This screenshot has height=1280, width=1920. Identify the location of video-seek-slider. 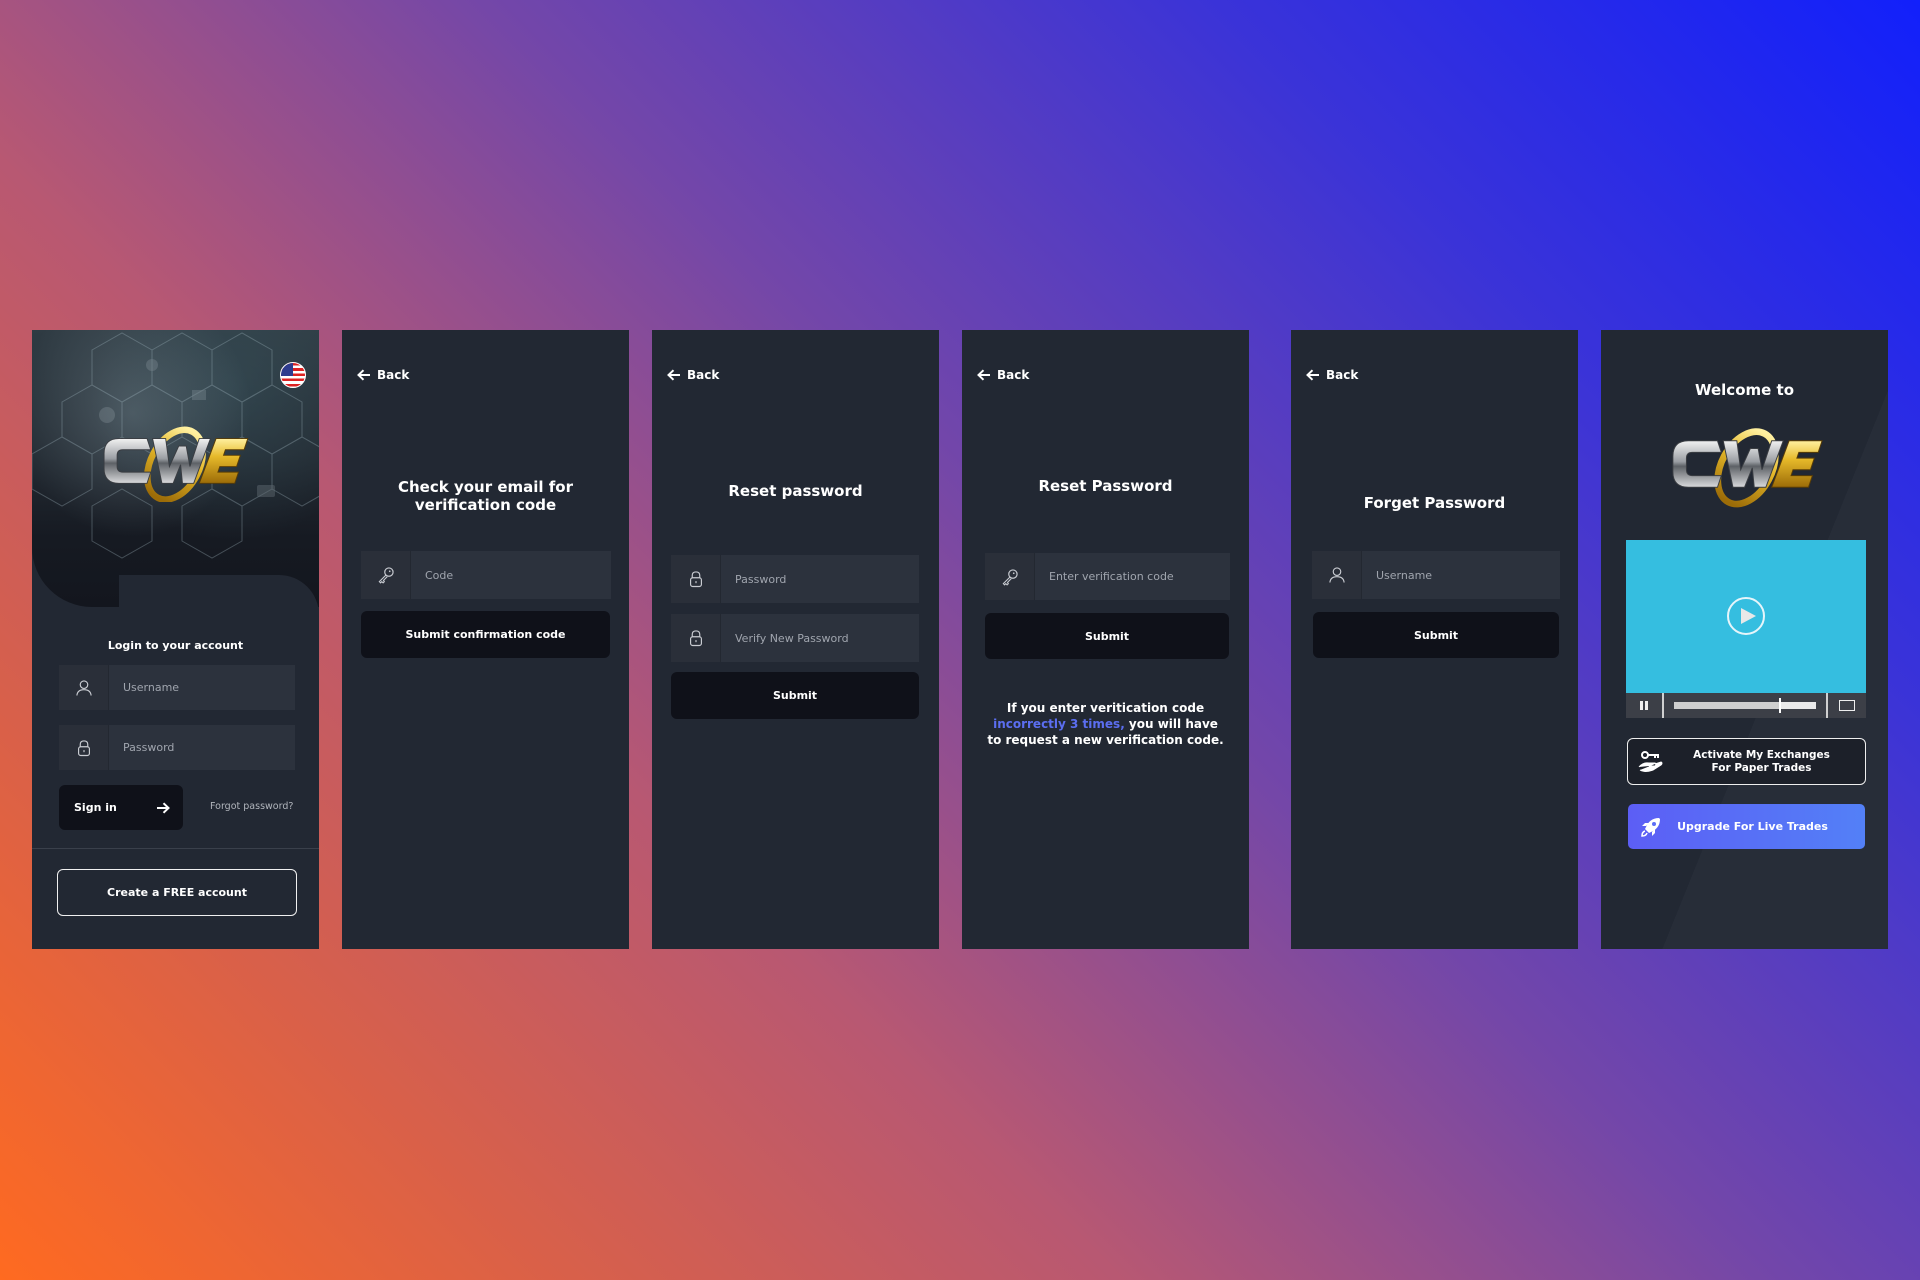
(1745, 705).